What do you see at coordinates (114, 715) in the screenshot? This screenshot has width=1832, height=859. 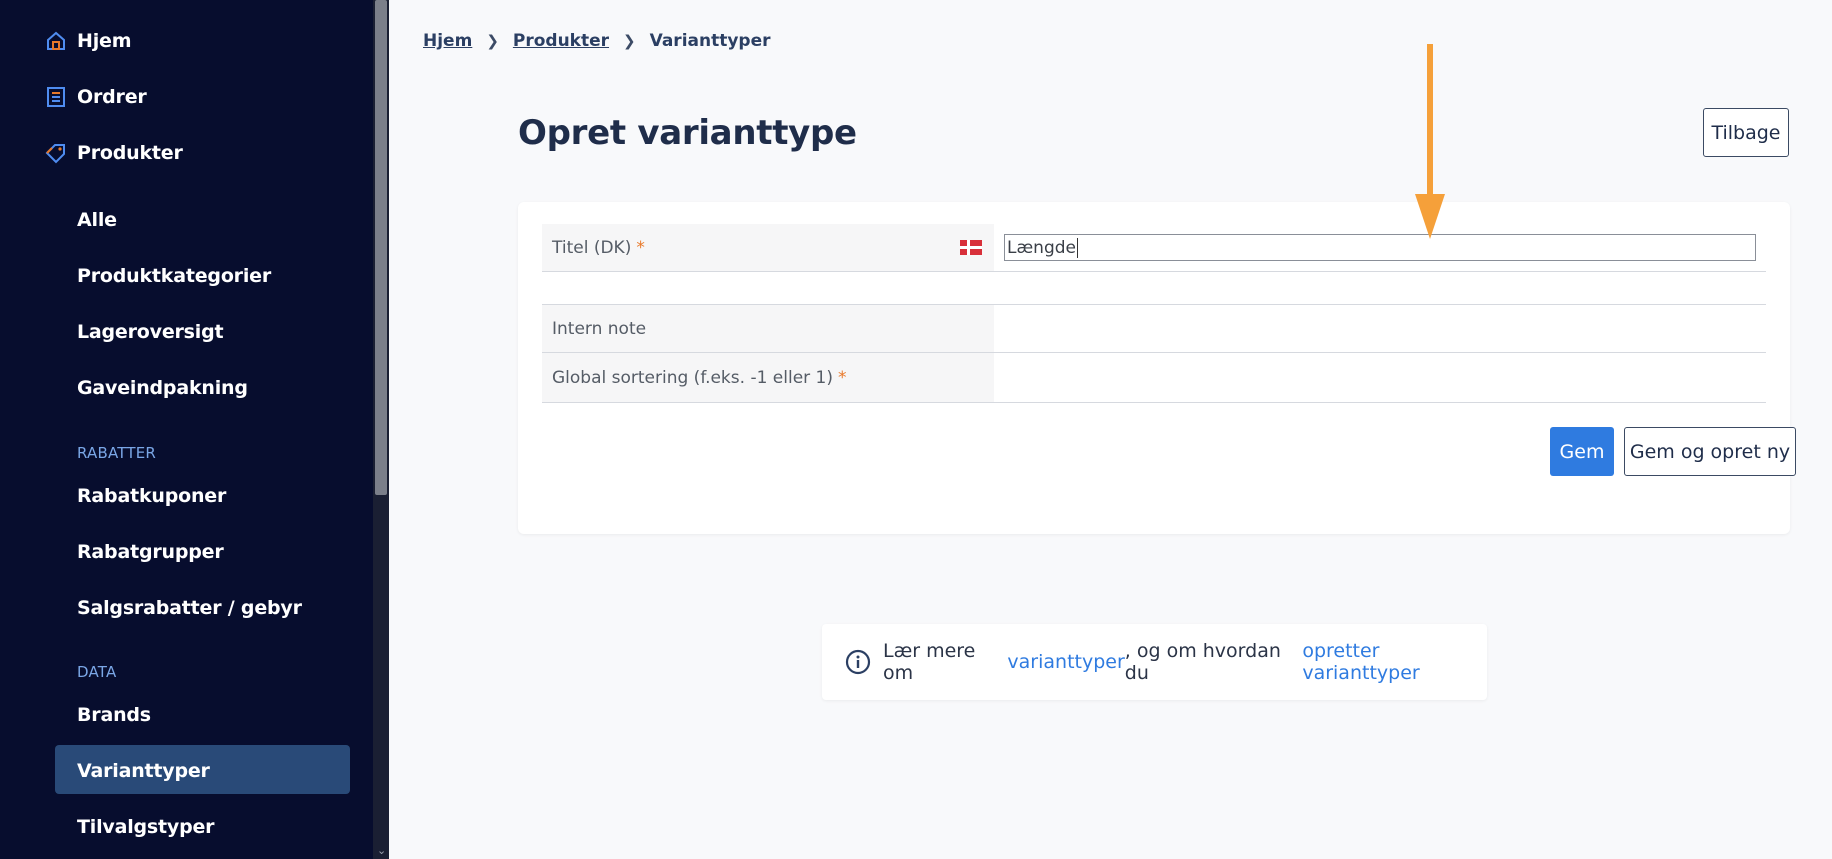 I see `sidebar-item-brands: Brands` at bounding box center [114, 715].